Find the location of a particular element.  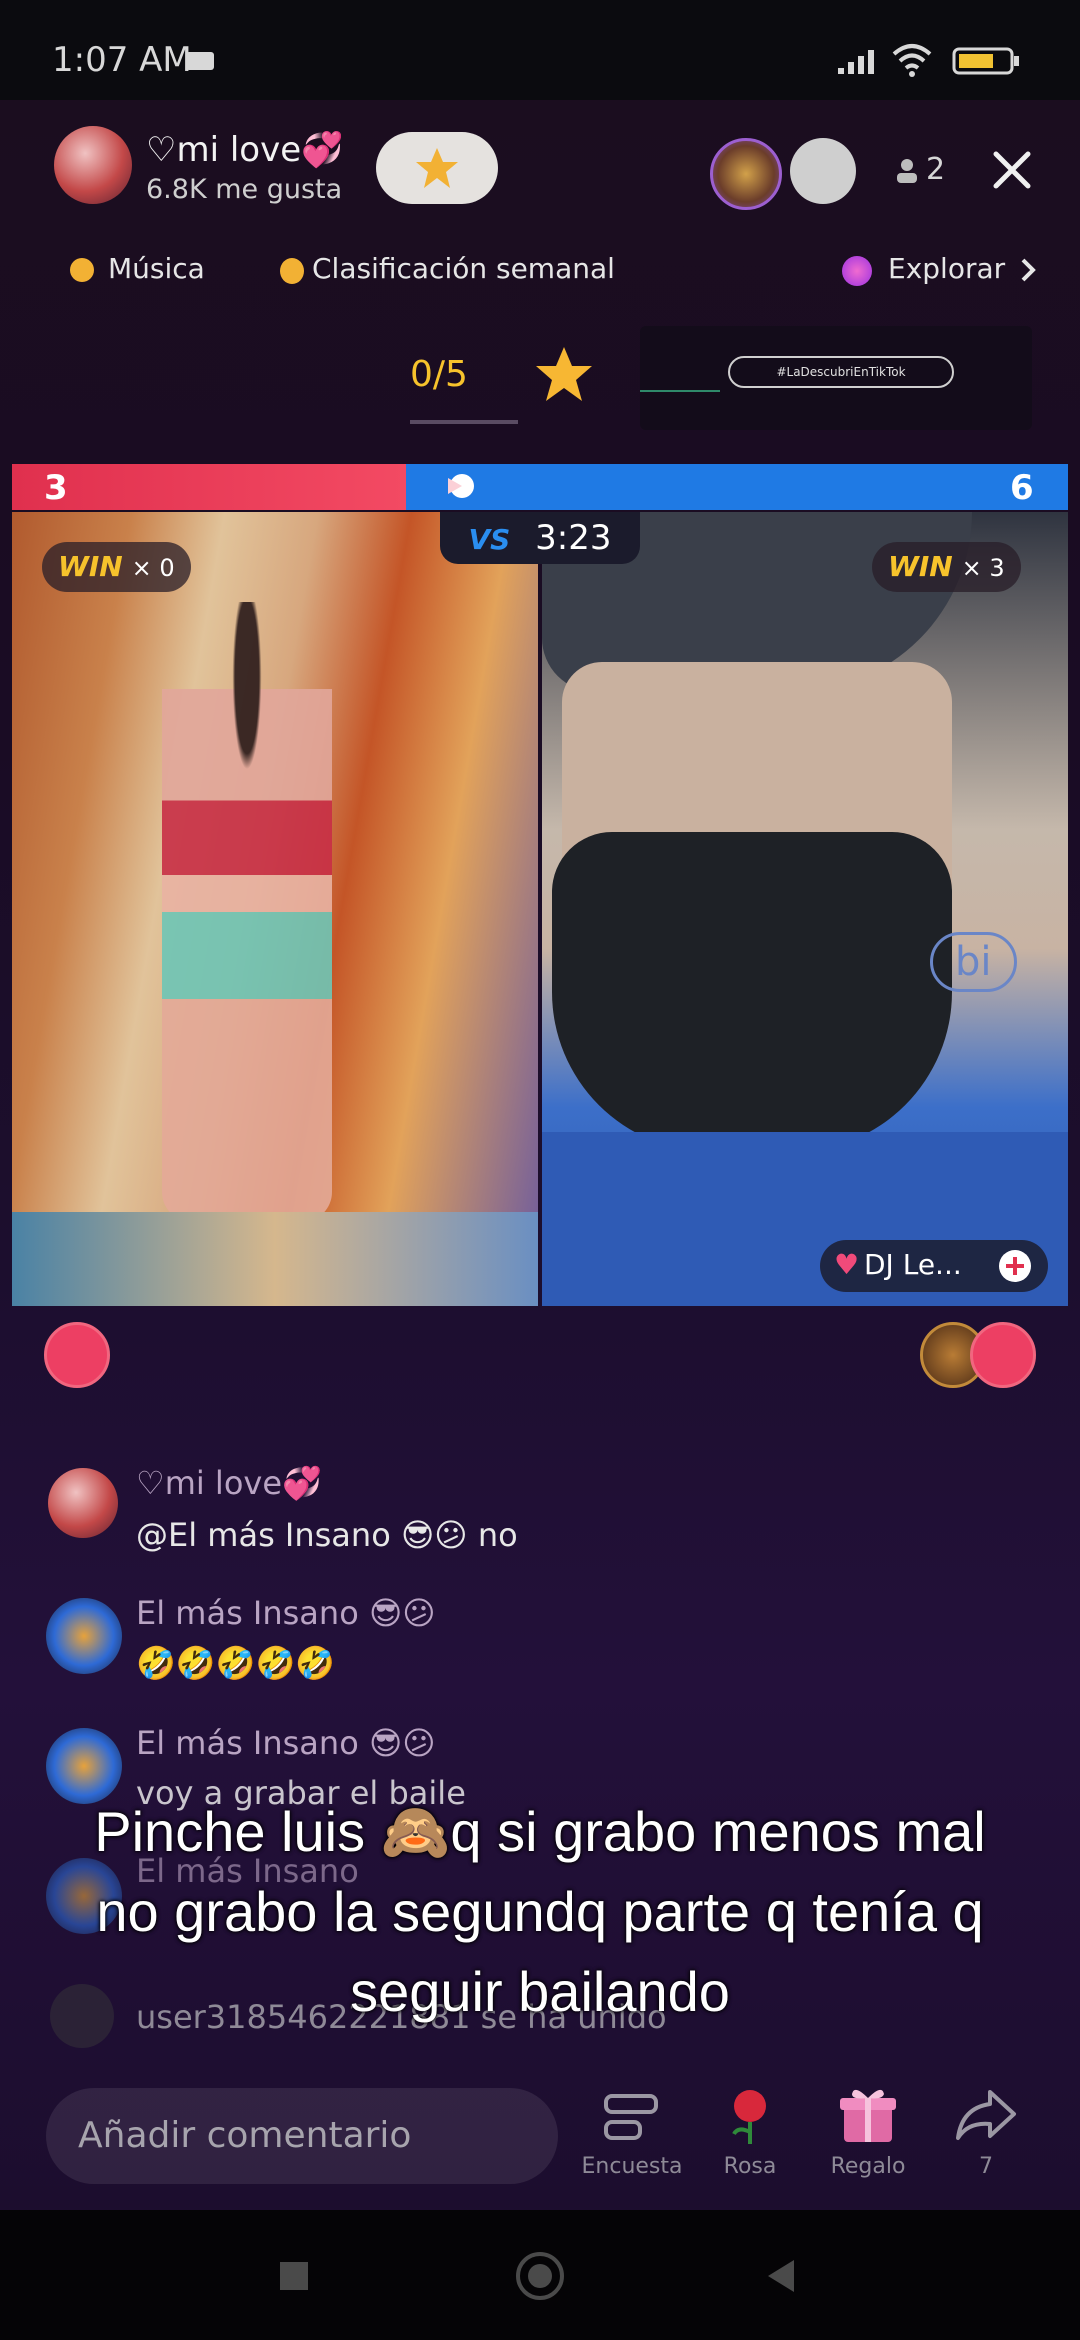

opponent-heart-icon: ♥ is located at coordinates (847, 1264).